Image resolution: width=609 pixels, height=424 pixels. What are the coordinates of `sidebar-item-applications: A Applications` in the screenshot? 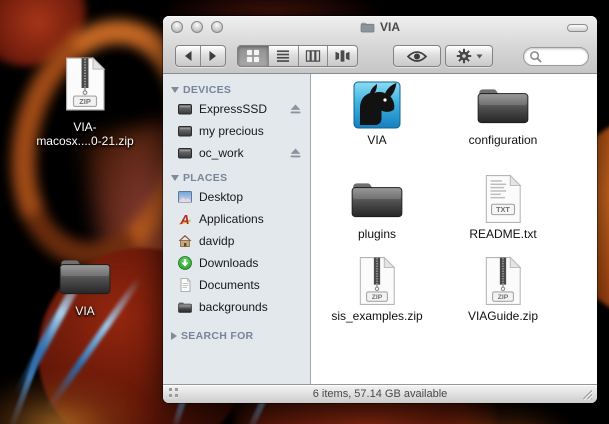 It's located at (236, 219).